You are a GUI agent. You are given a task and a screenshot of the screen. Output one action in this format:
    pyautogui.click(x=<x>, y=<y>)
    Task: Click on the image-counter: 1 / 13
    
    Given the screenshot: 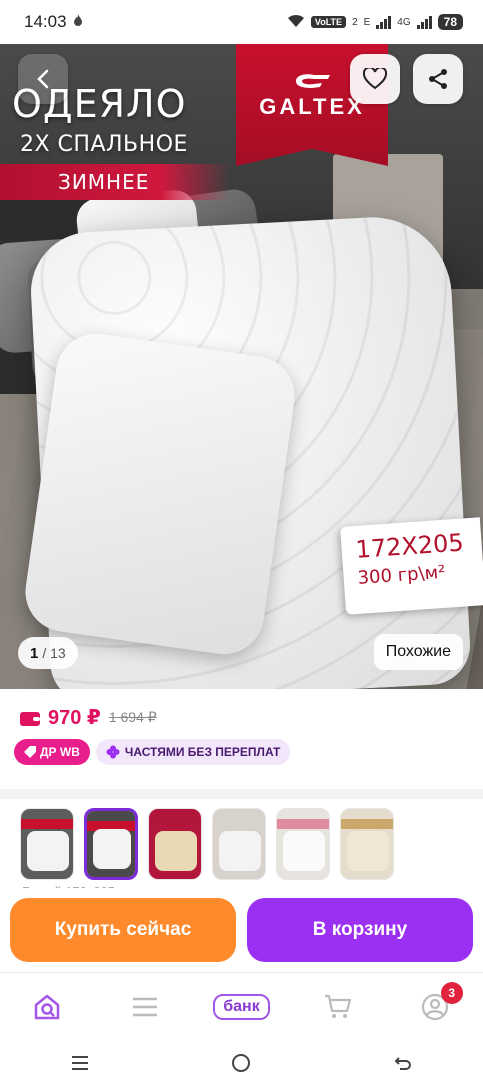 What is the action you would take?
    pyautogui.click(x=48, y=653)
    